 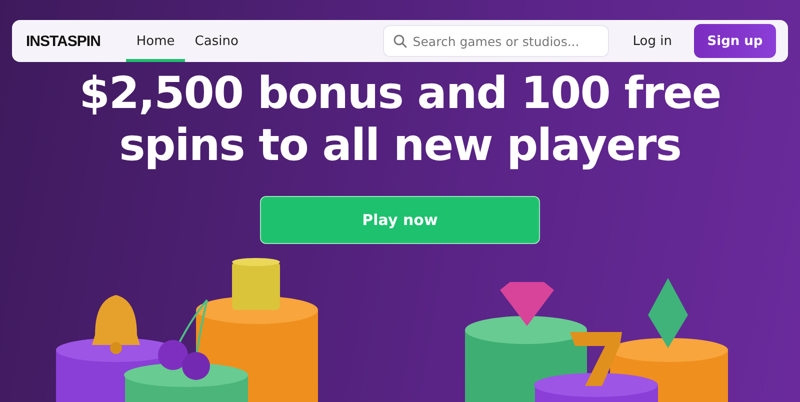 I want to click on nav-tab: Home, so click(x=155, y=41).